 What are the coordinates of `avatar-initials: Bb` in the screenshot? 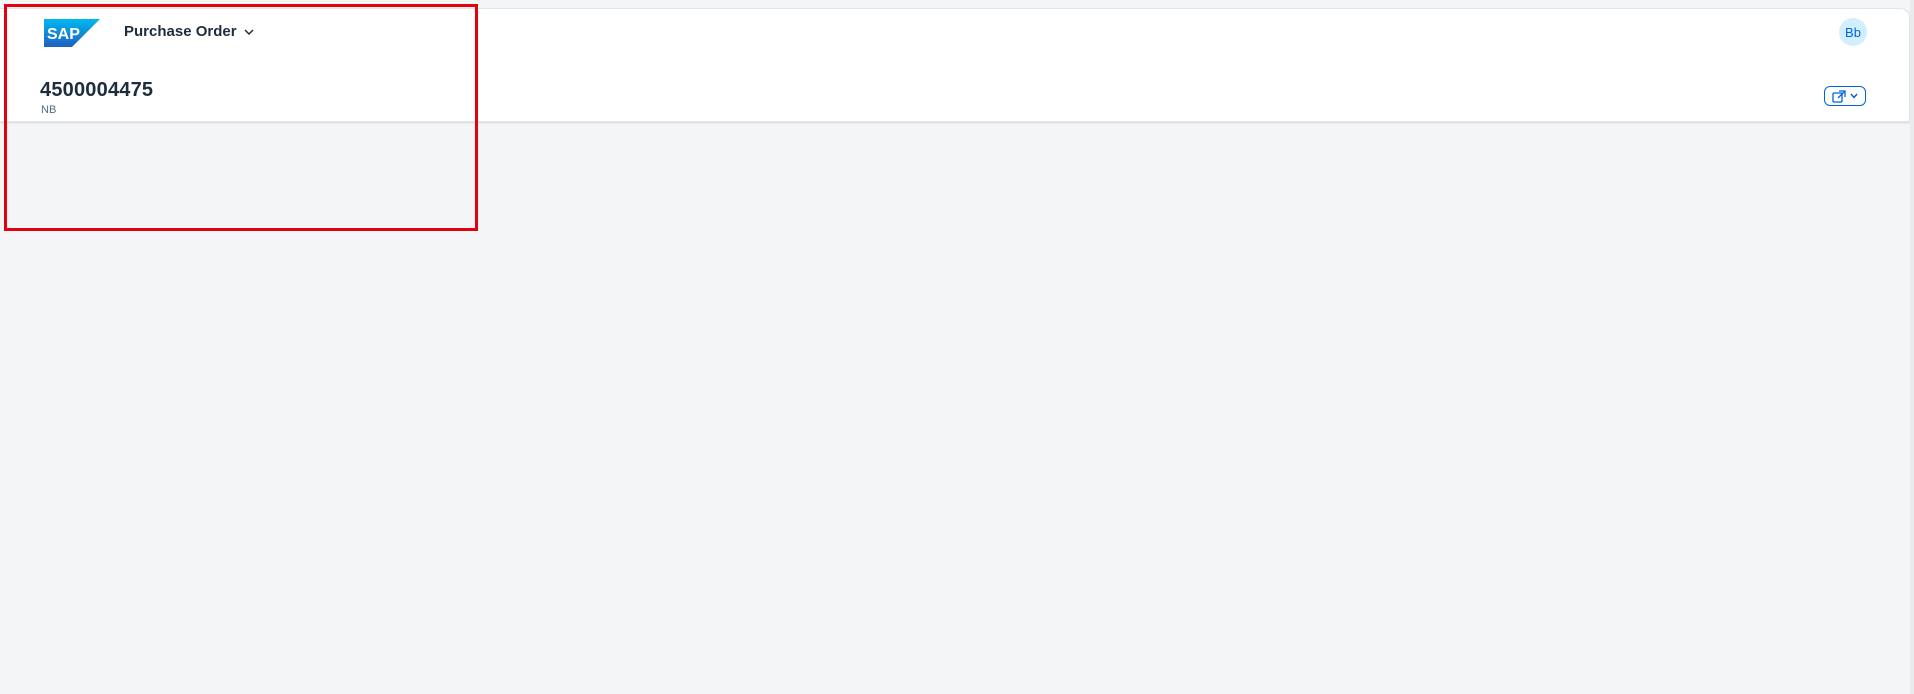 It's located at (1853, 32).